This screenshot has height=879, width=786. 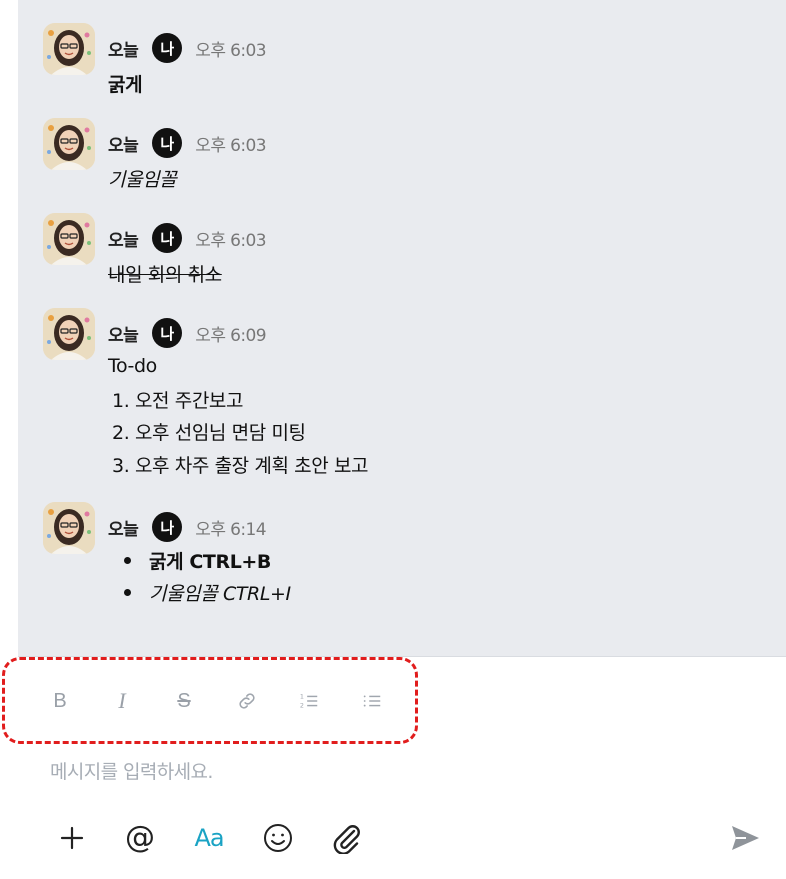 I want to click on attach-button, so click(x=346, y=838).